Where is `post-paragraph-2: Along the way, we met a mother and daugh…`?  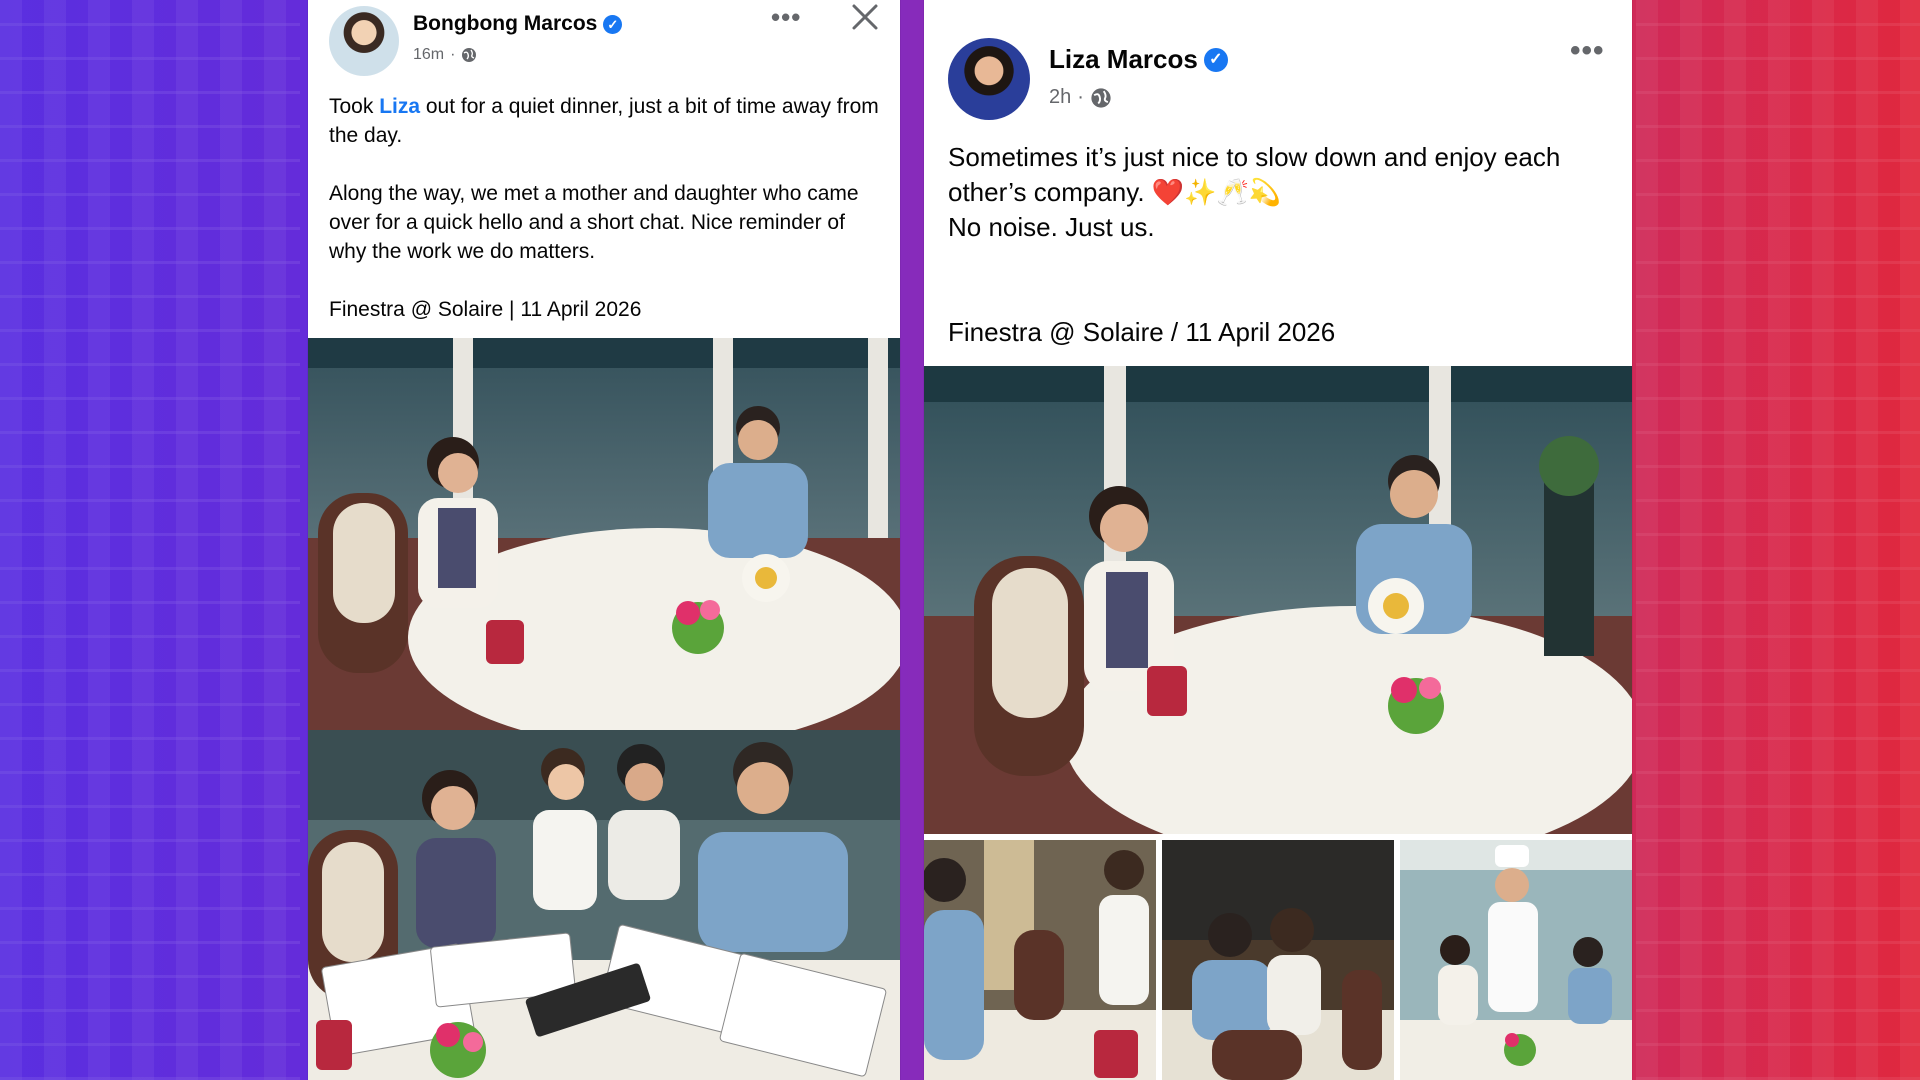
post-paragraph-2: Along the way, we met a mother and daugh… is located at coordinates (594, 222).